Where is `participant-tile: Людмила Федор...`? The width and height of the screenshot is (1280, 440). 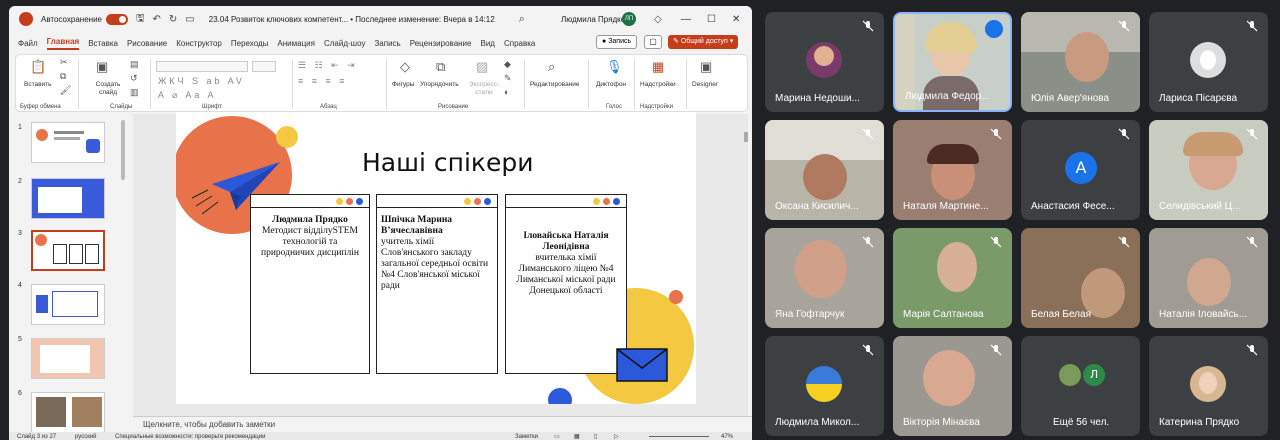 participant-tile: Людмила Федор... is located at coordinates (952, 62).